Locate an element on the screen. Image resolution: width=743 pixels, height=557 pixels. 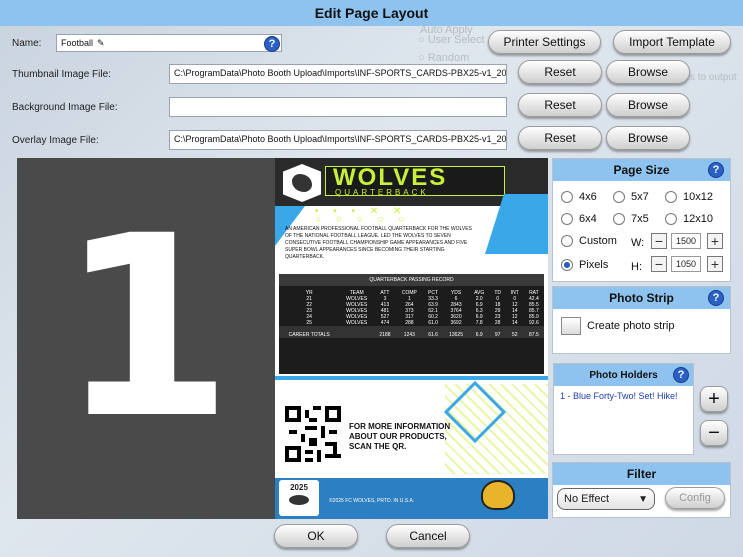
width-decrement-button: − is located at coordinates (659, 241).